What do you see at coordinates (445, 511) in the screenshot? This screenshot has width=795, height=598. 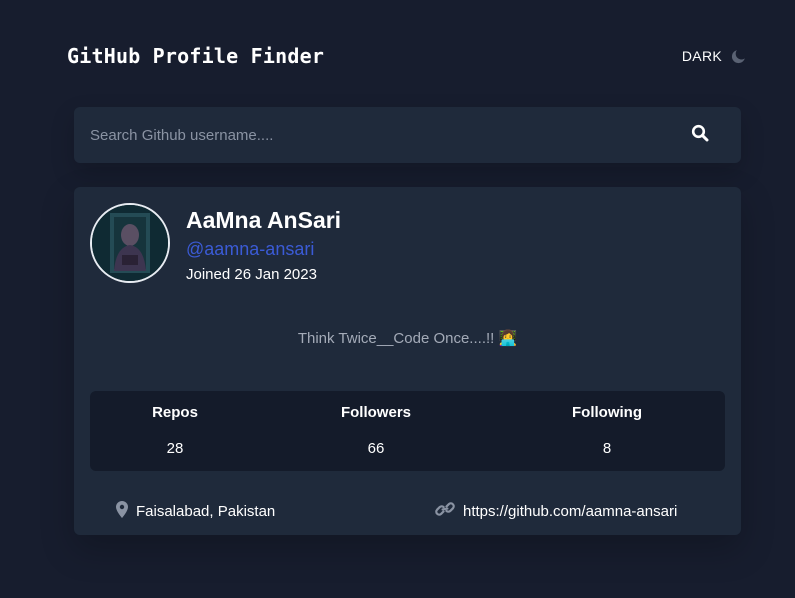 I see `link-icon` at bounding box center [445, 511].